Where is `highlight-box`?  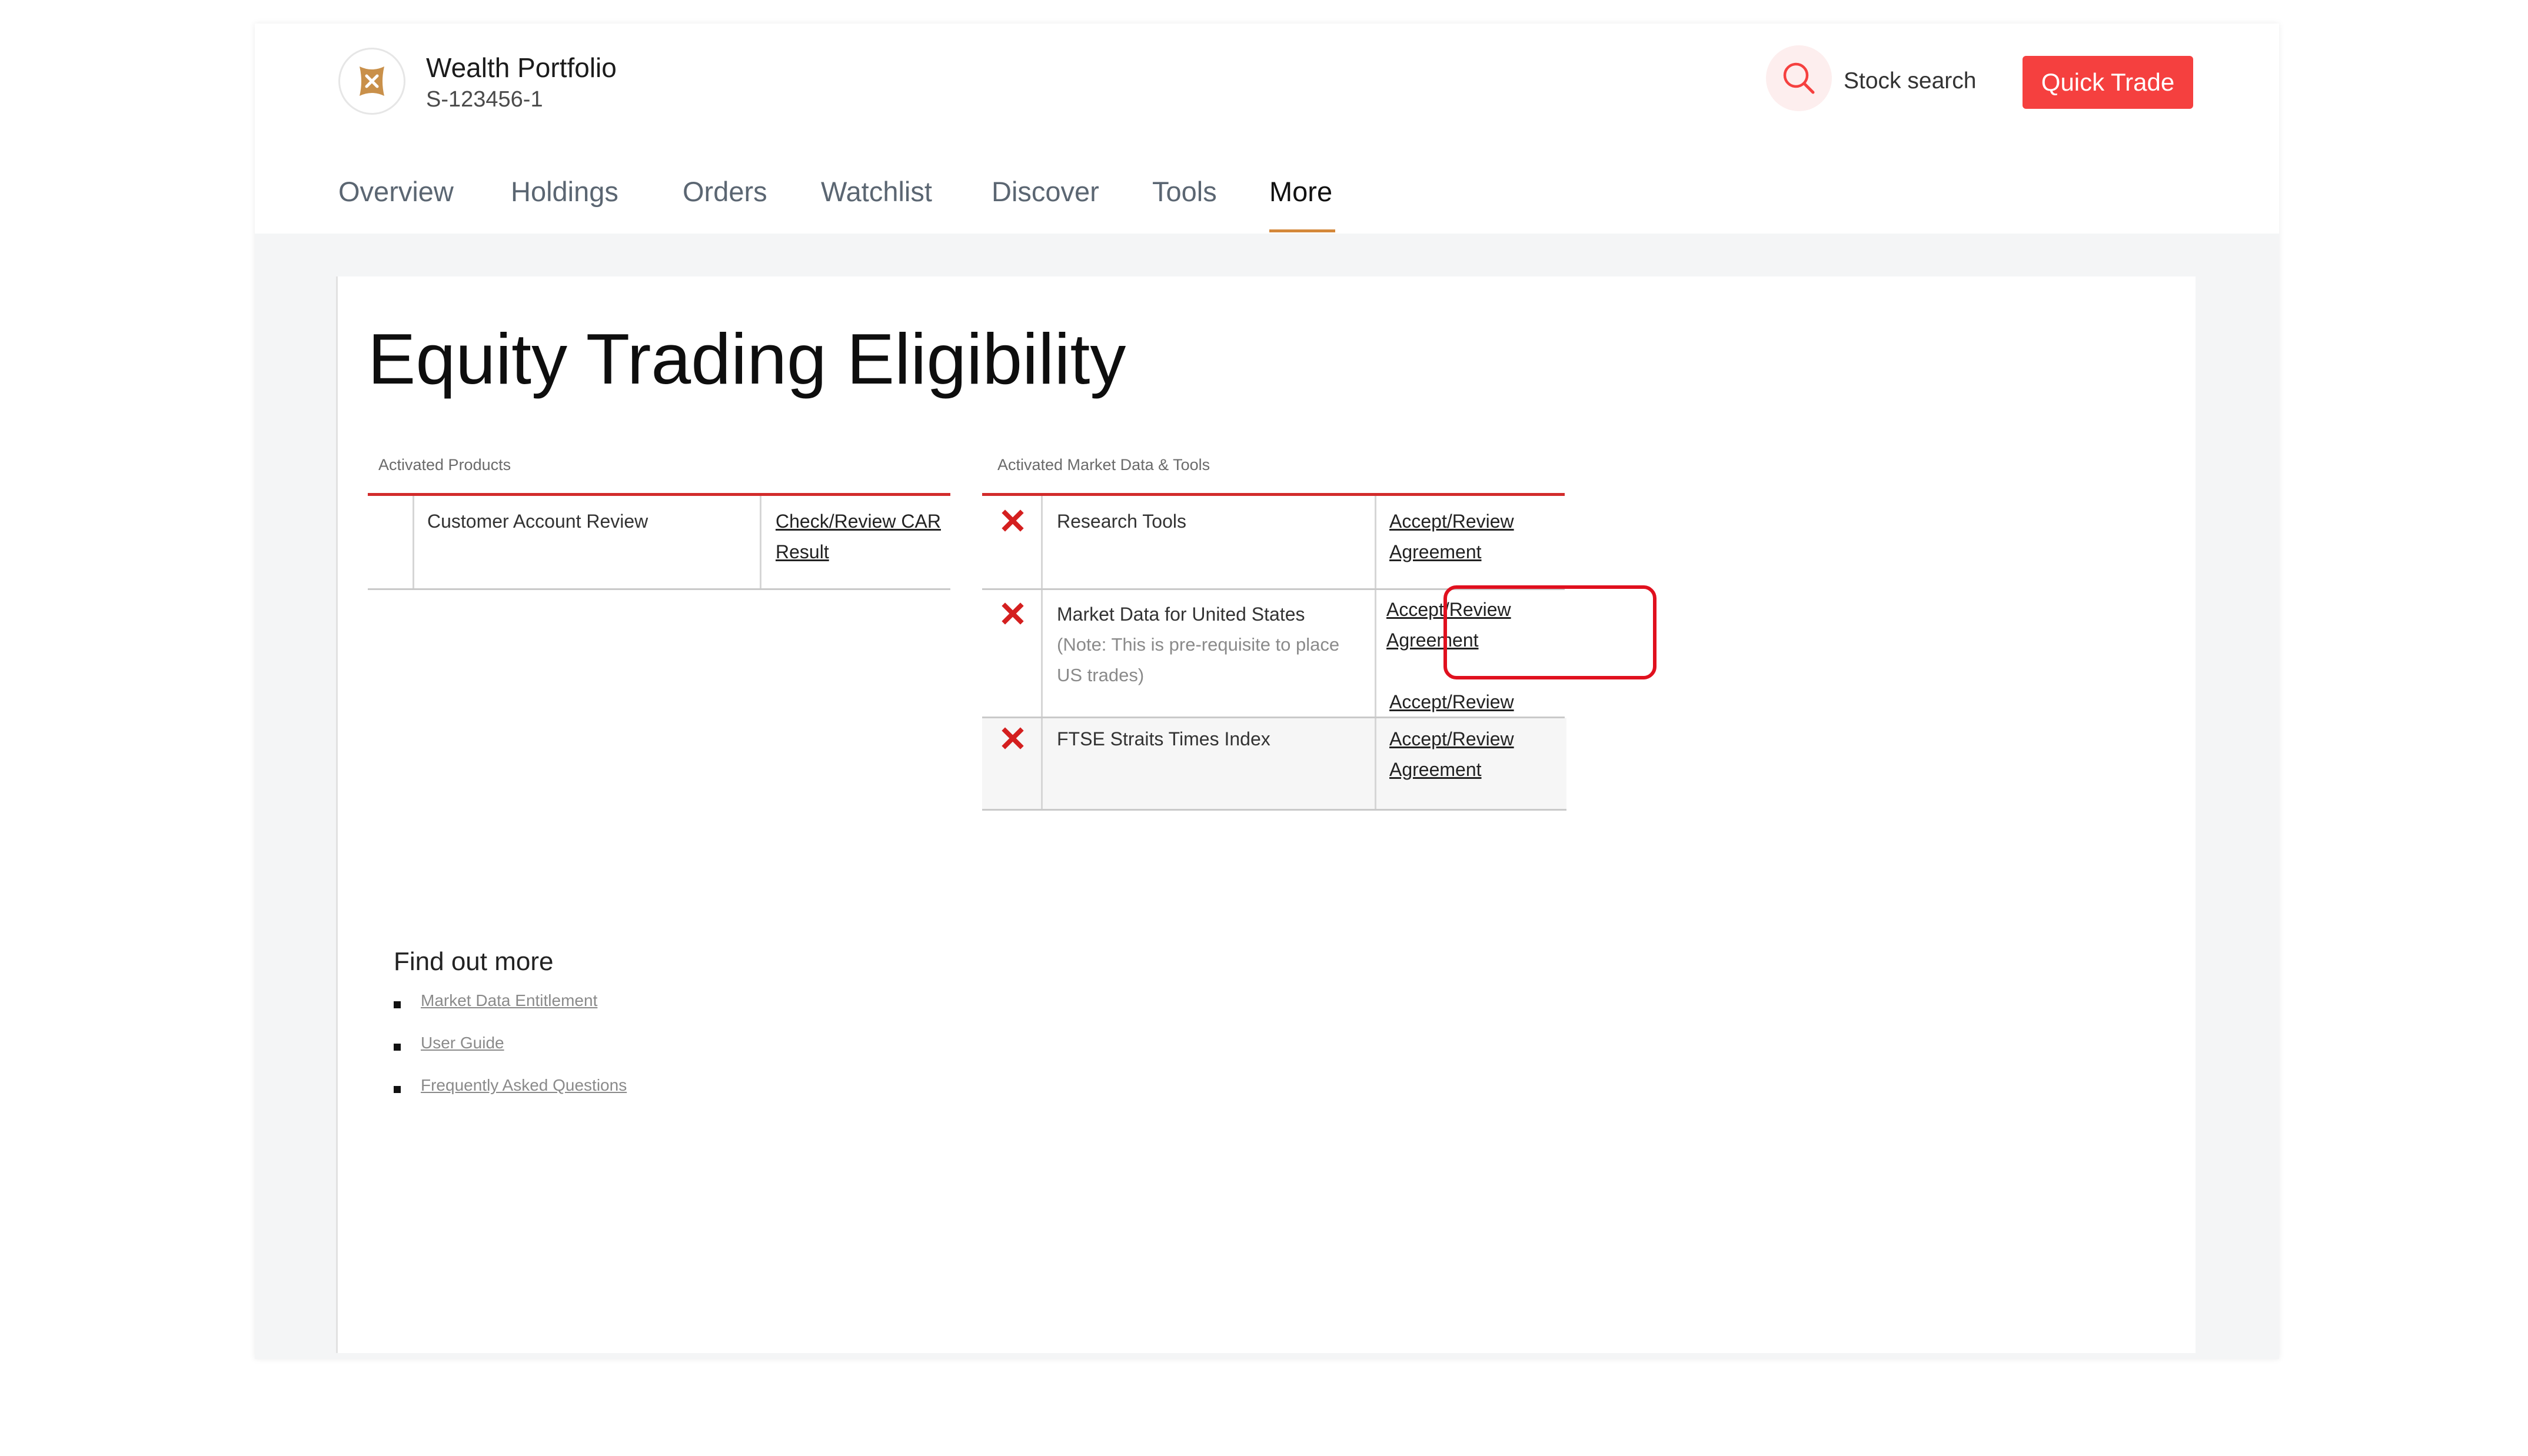 highlight-box is located at coordinates (1549, 632).